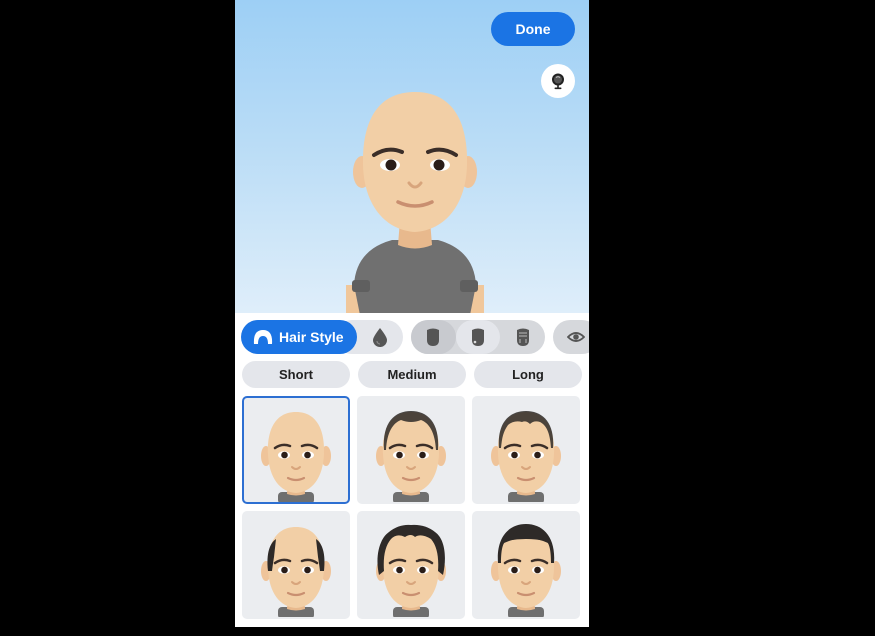 This screenshot has height=636, width=875. What do you see at coordinates (296, 374) in the screenshot?
I see `filter-short: Short` at bounding box center [296, 374].